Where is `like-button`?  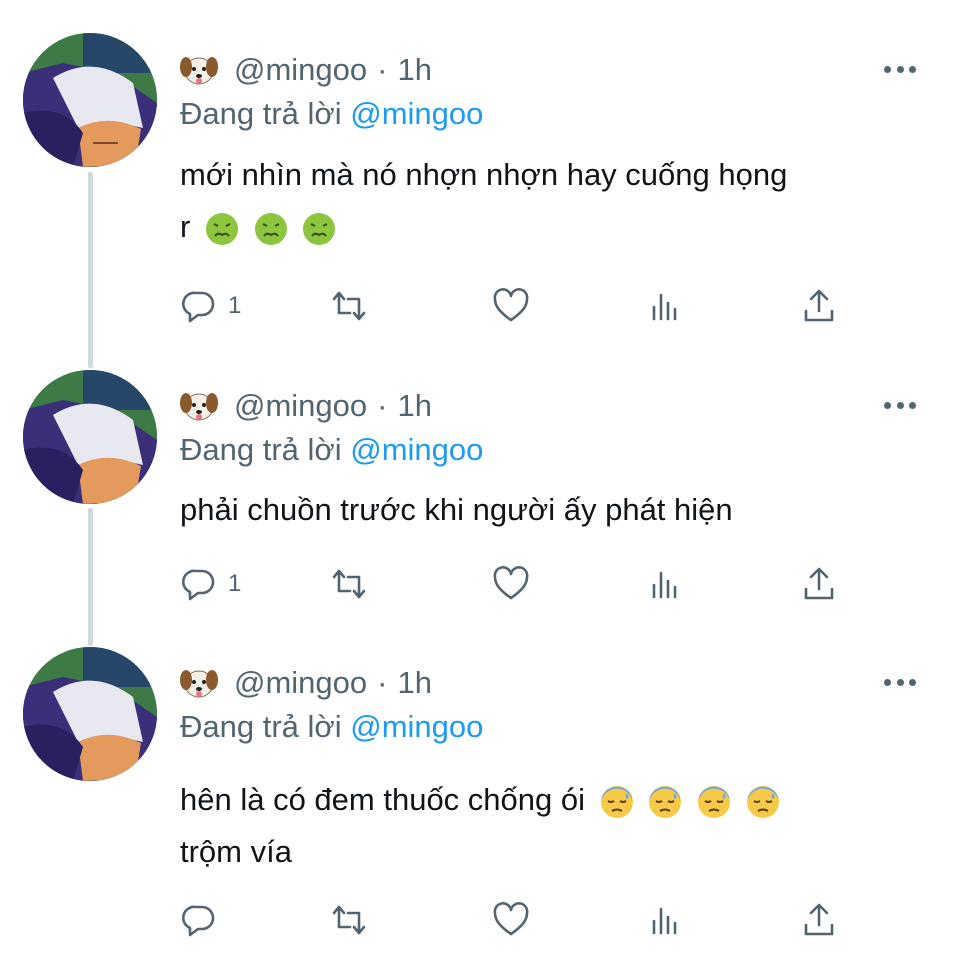 like-button is located at coordinates (511, 920).